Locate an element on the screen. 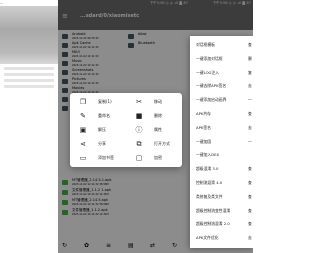 This screenshot has width=320, height=253. action-archive: ▣ 解压 is located at coordinates (99, 130).